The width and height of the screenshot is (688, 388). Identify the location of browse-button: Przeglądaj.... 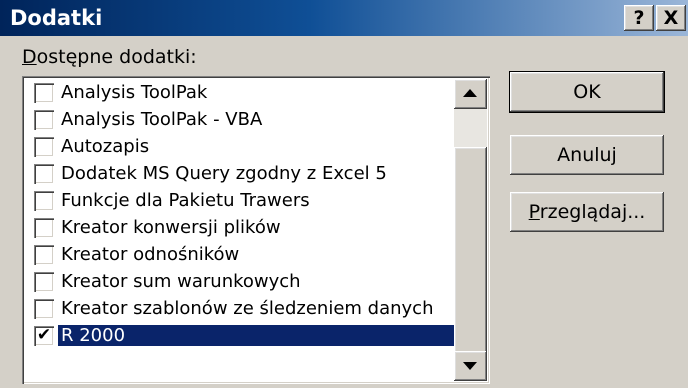
(587, 212).